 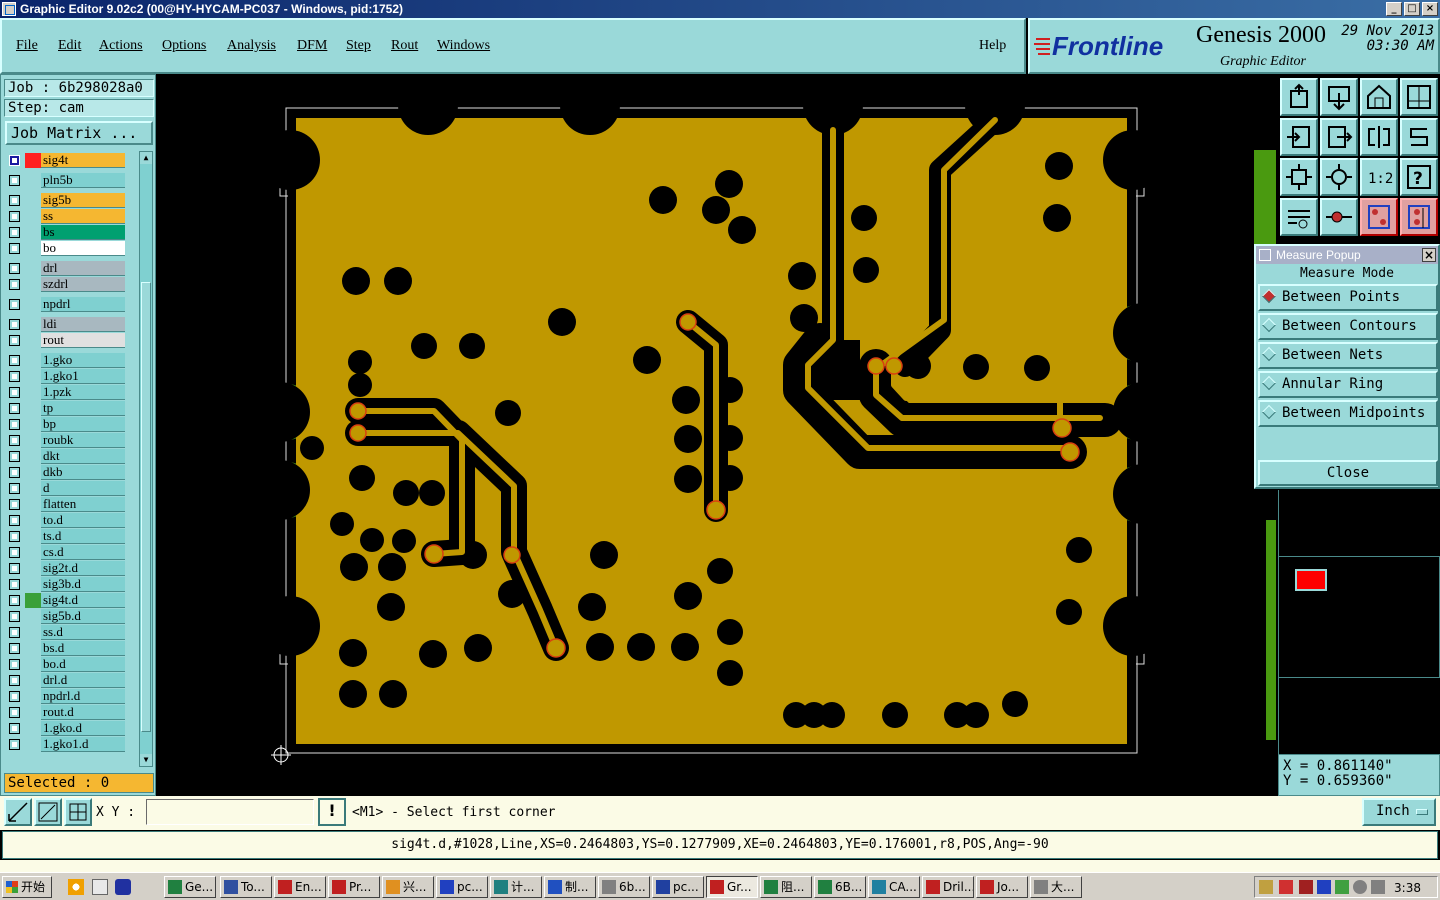 I want to click on layer-row: d, so click(x=71, y=488).